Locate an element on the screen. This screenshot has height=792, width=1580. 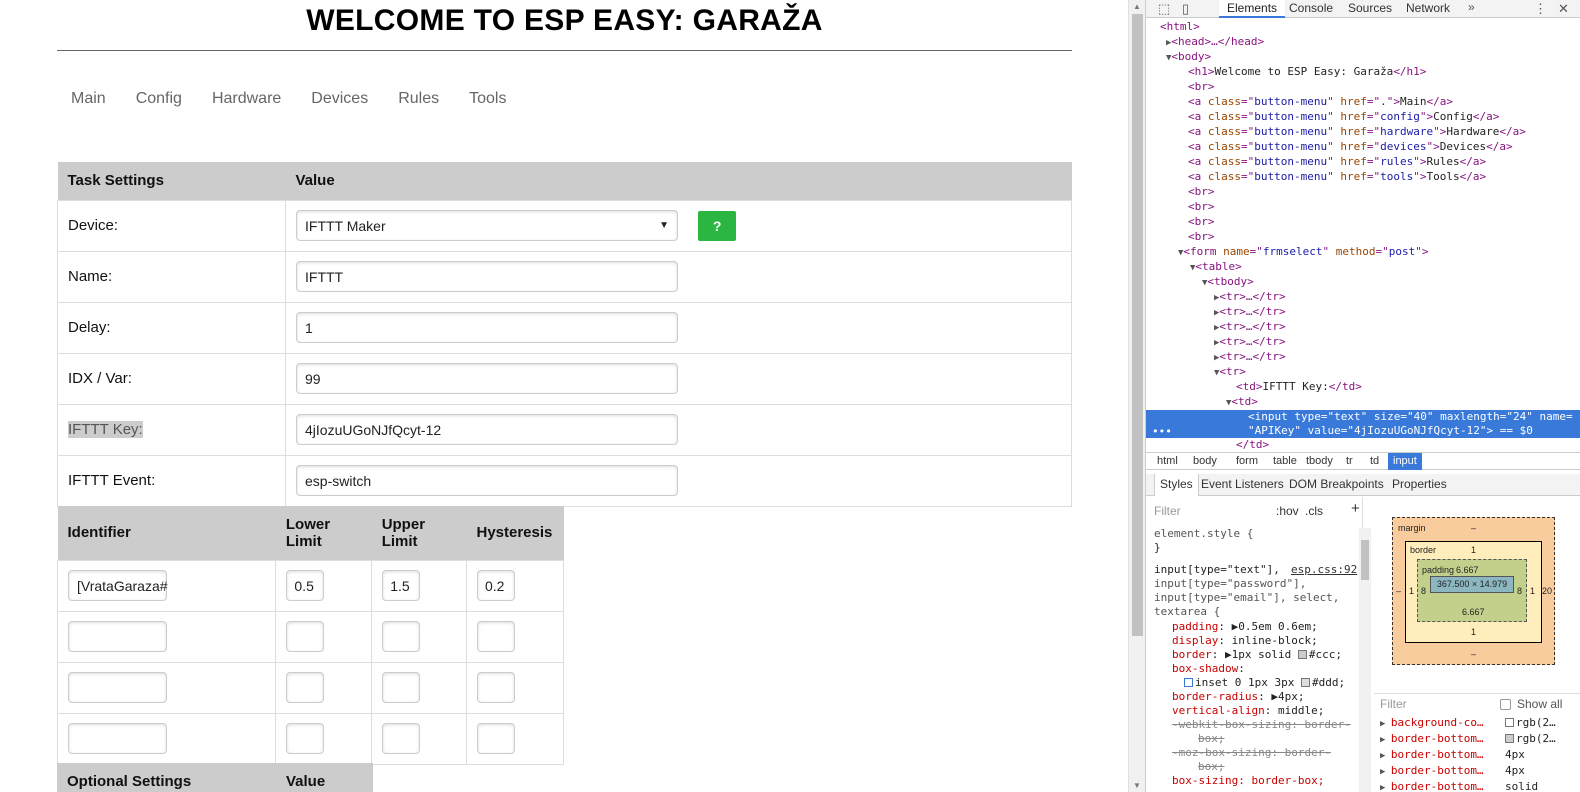
tab-sources: Sources is located at coordinates (1370, 9).